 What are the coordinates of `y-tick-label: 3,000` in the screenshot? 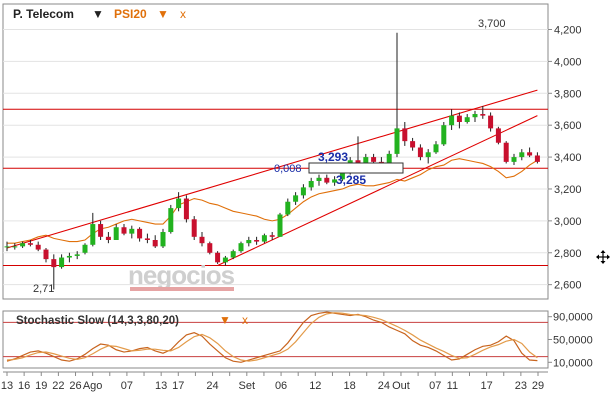 It's located at (568, 222).